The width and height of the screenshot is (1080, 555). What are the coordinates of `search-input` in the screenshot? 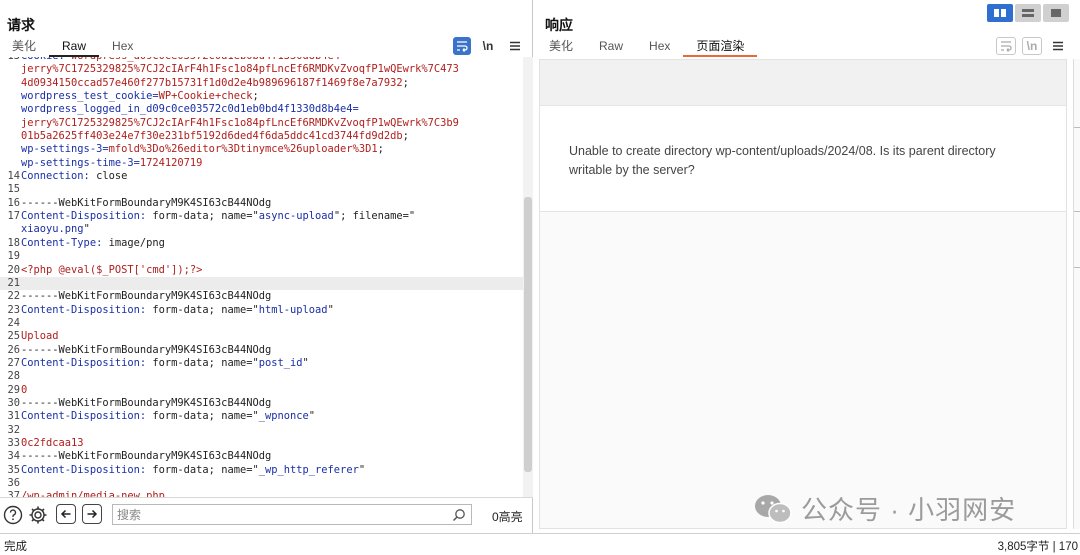 It's located at (282, 515).